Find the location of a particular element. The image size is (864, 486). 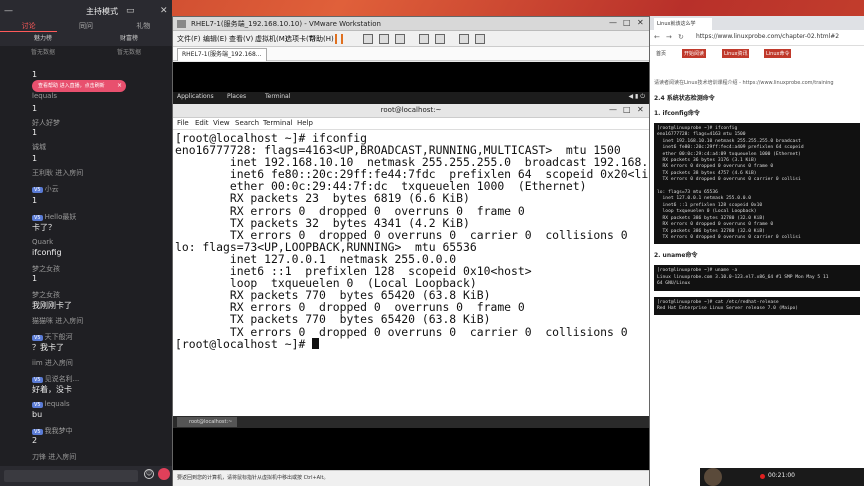

chat-username: 好人好梦 is located at coordinates (97, 123).